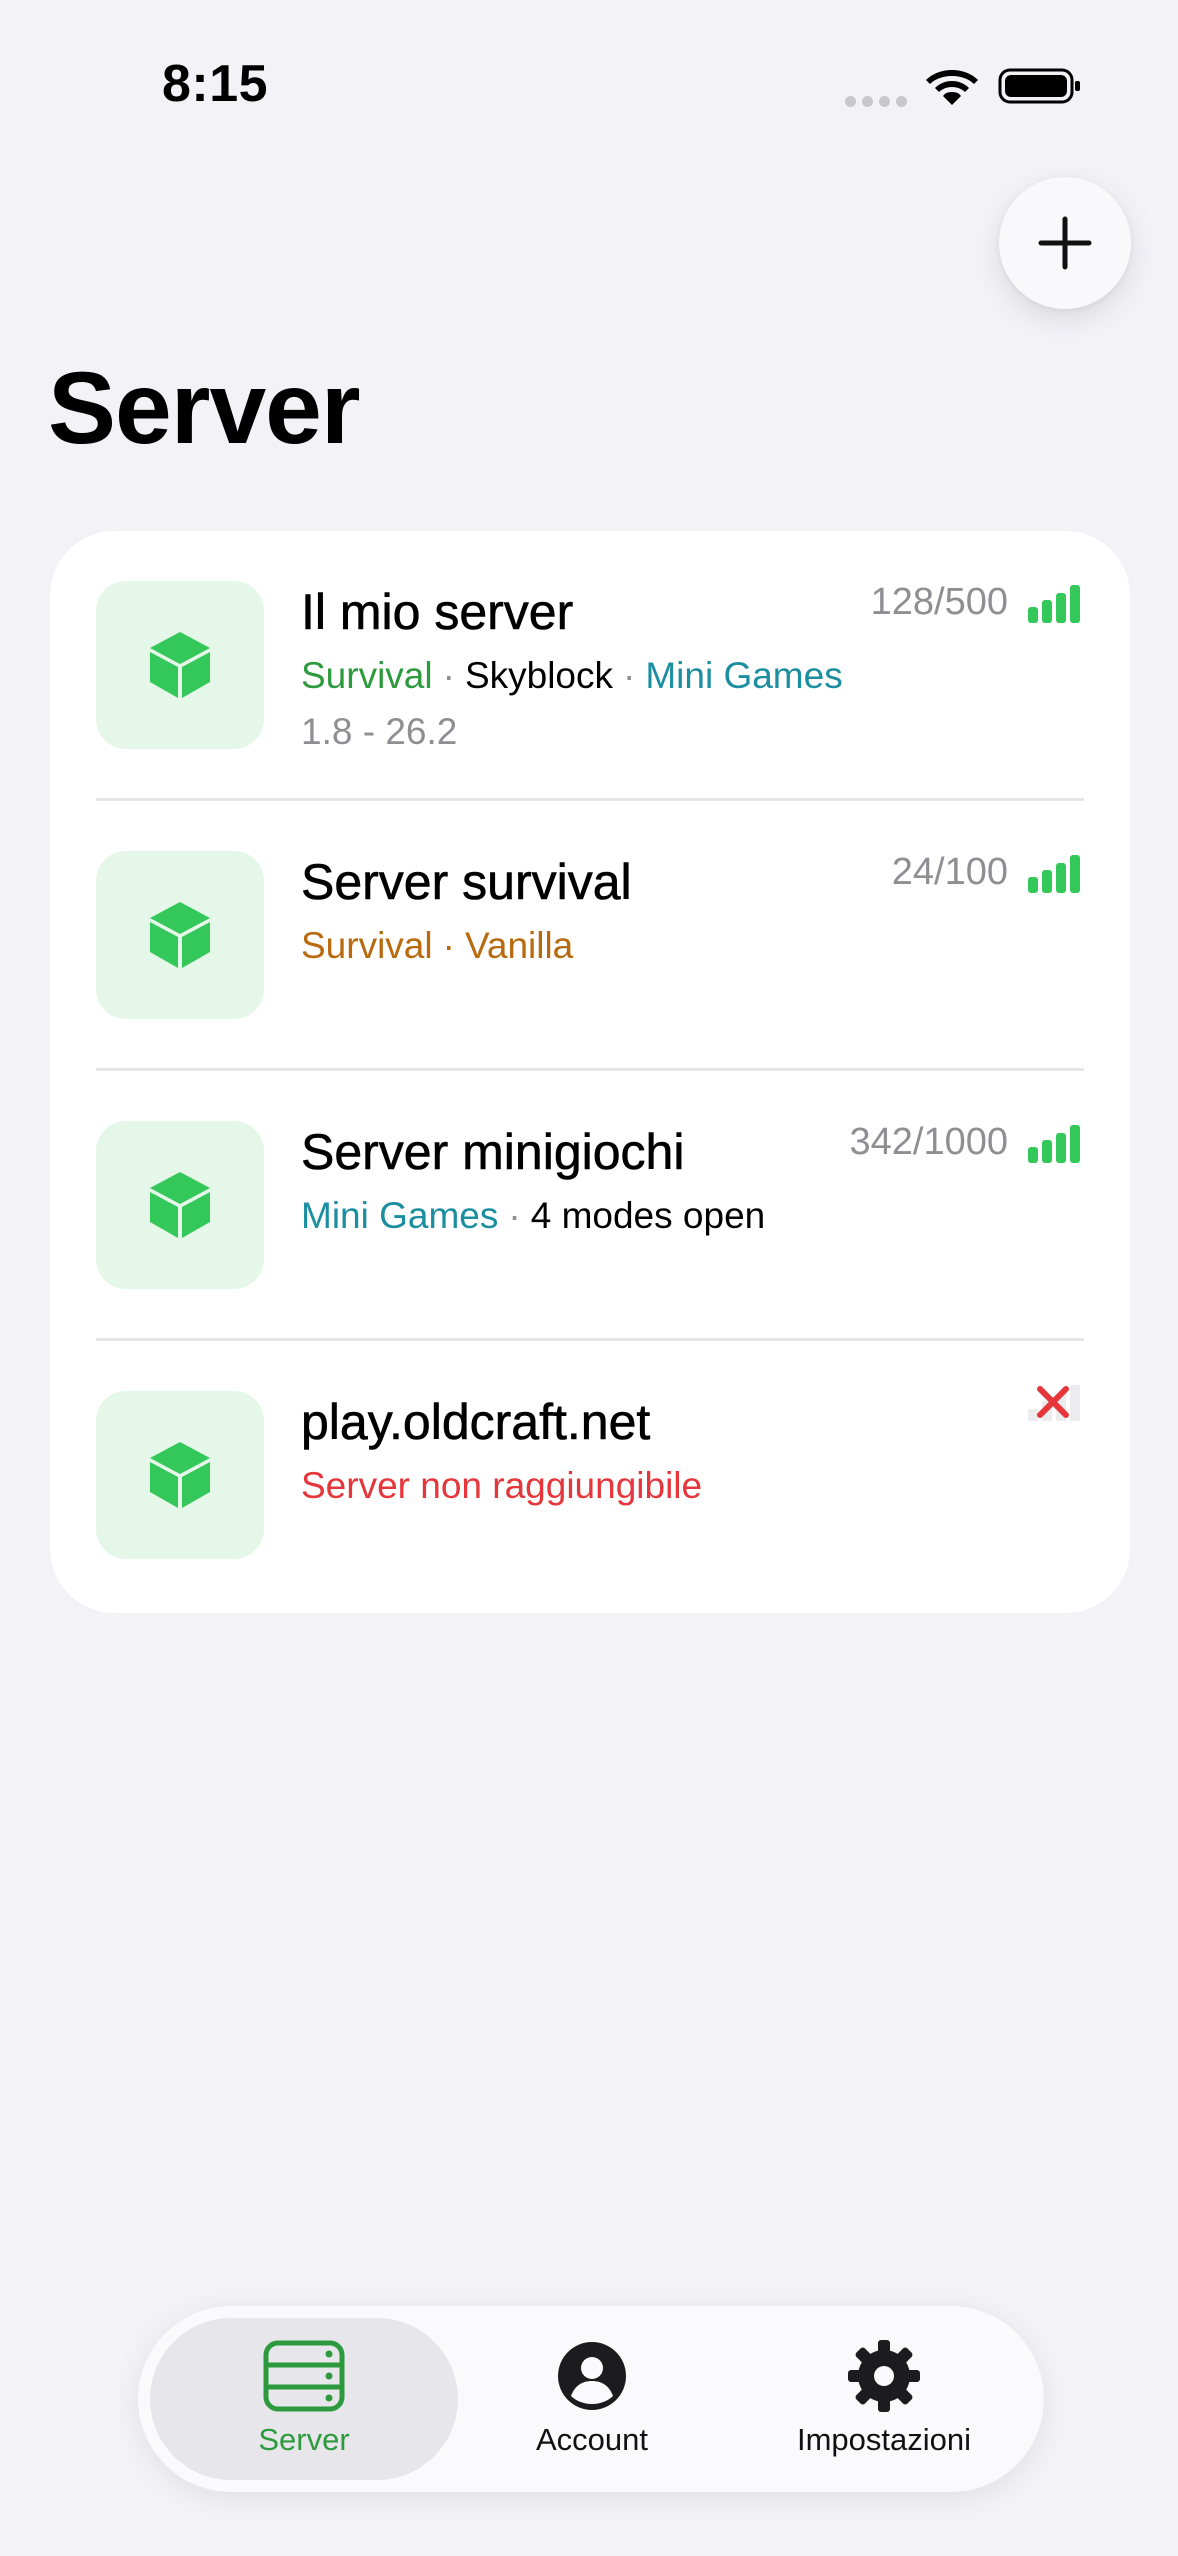 Image resolution: width=1178 pixels, height=2556 pixels. I want to click on cellular-signal-icon, so click(876, 101).